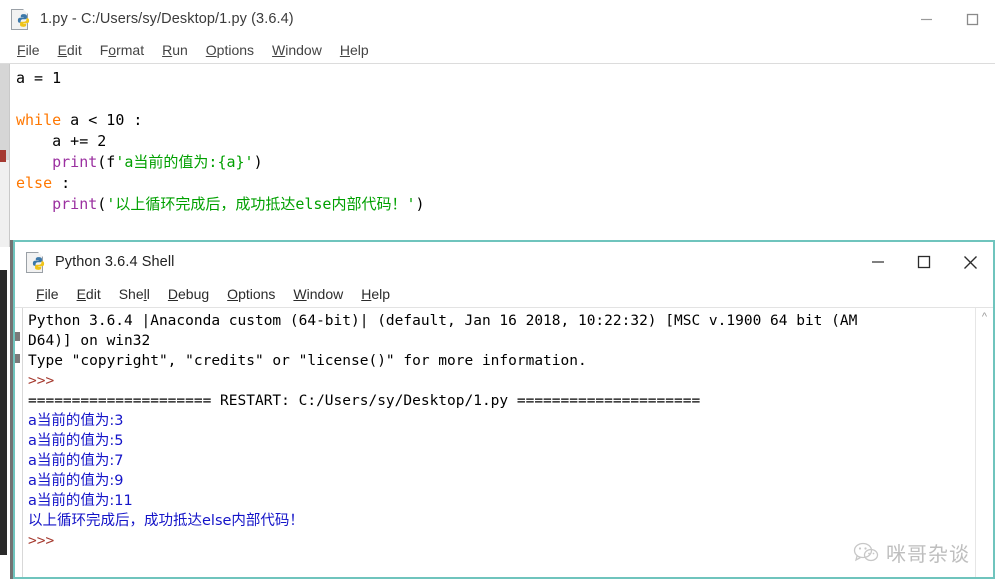 The height and width of the screenshot is (579, 995). I want to click on shell-line: a当前的值为:7, so click(76, 461).